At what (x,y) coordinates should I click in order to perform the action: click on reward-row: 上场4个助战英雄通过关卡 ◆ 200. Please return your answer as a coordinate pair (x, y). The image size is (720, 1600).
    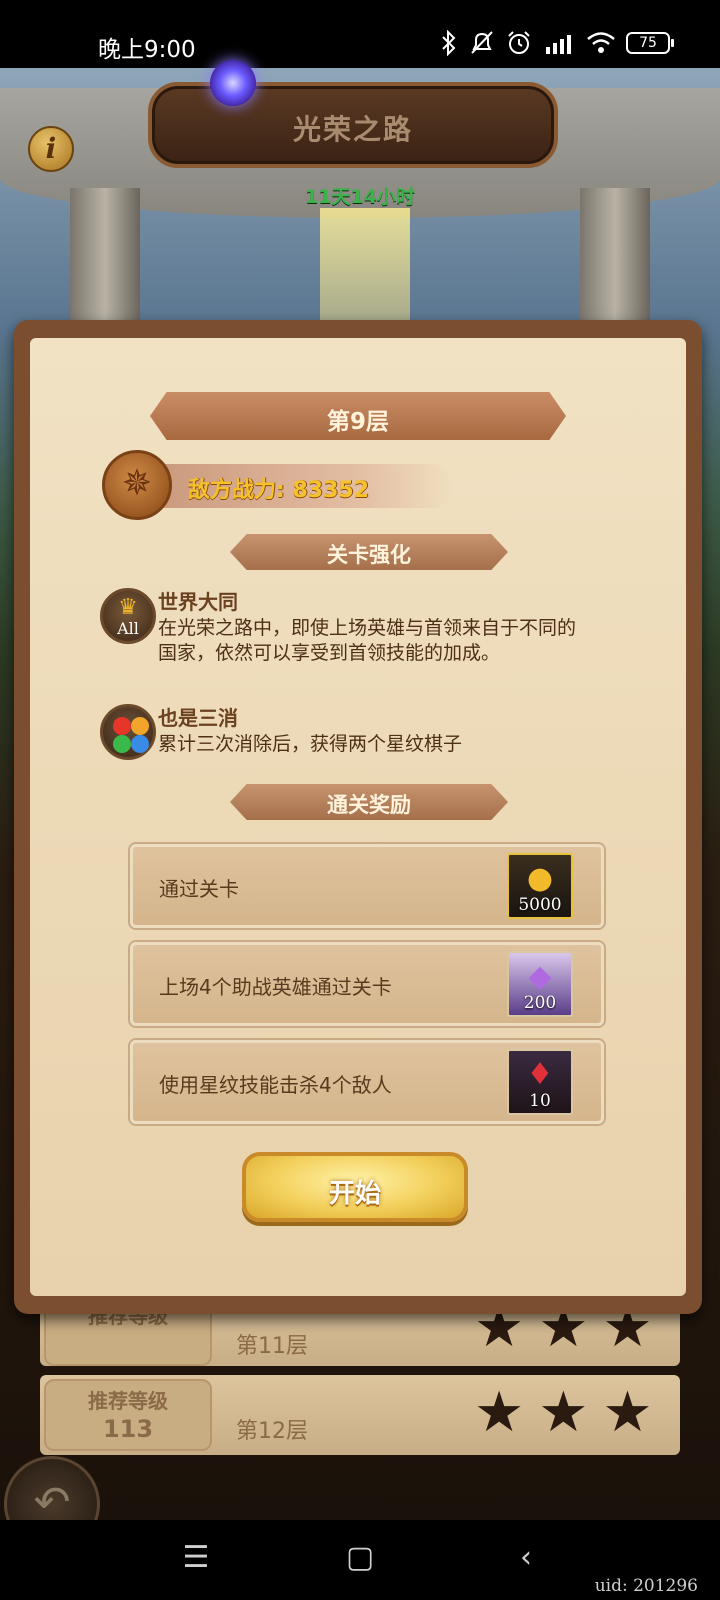
    Looking at the image, I should click on (367, 984).